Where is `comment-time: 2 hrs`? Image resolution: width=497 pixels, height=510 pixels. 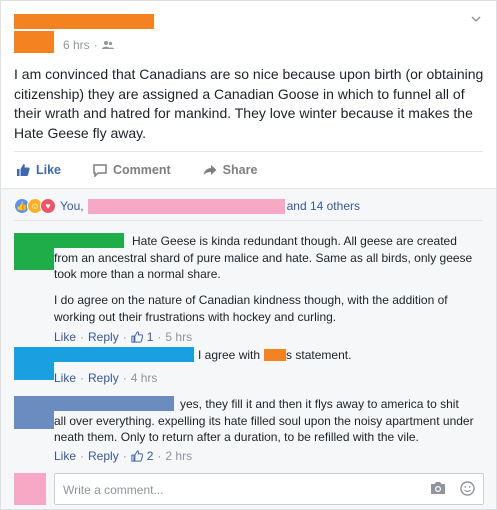 comment-time: 2 hrs is located at coordinates (178, 456).